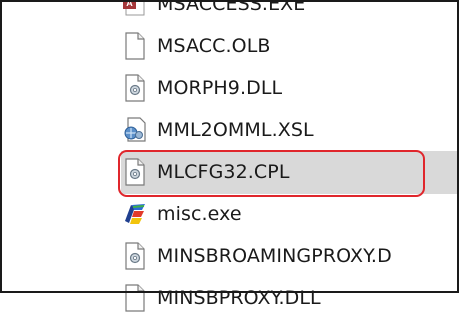  What do you see at coordinates (199, 214) in the screenshot?
I see `file-name: misc.exe` at bounding box center [199, 214].